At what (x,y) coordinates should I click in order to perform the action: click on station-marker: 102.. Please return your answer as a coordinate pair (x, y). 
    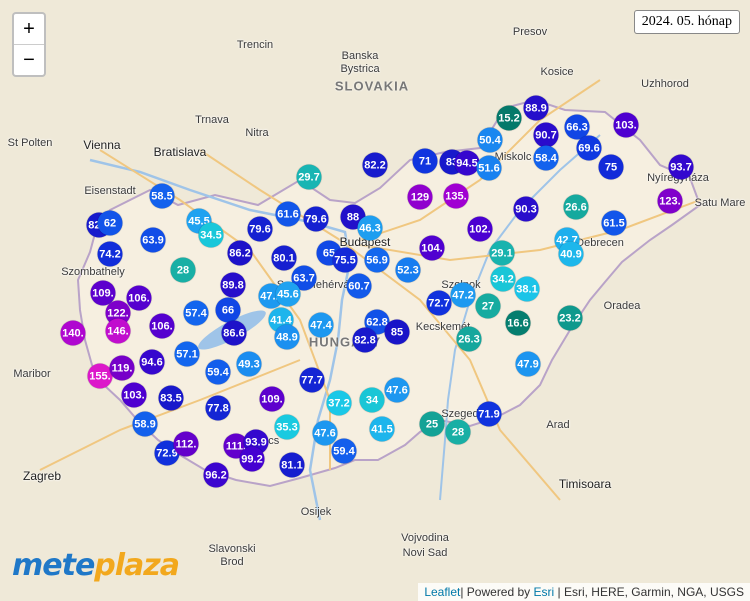
    Looking at the image, I should click on (480, 229).